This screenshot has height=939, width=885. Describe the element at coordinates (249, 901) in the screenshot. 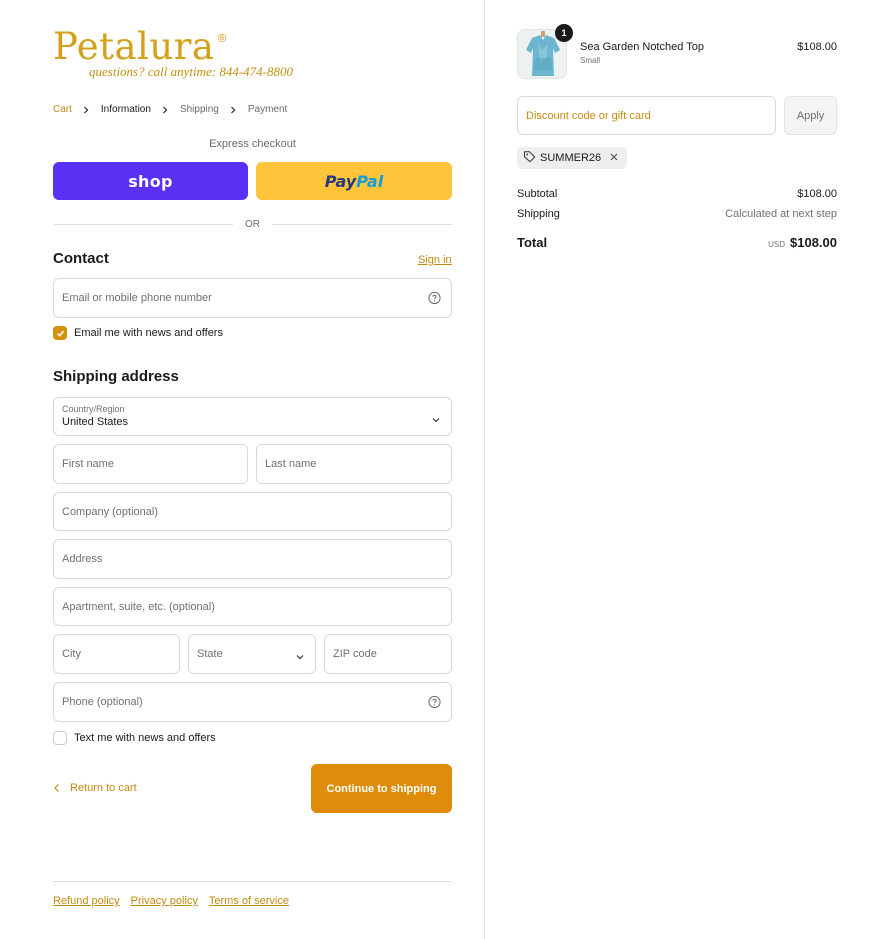

I see `terms-of-service-link: Terms of service` at that location.